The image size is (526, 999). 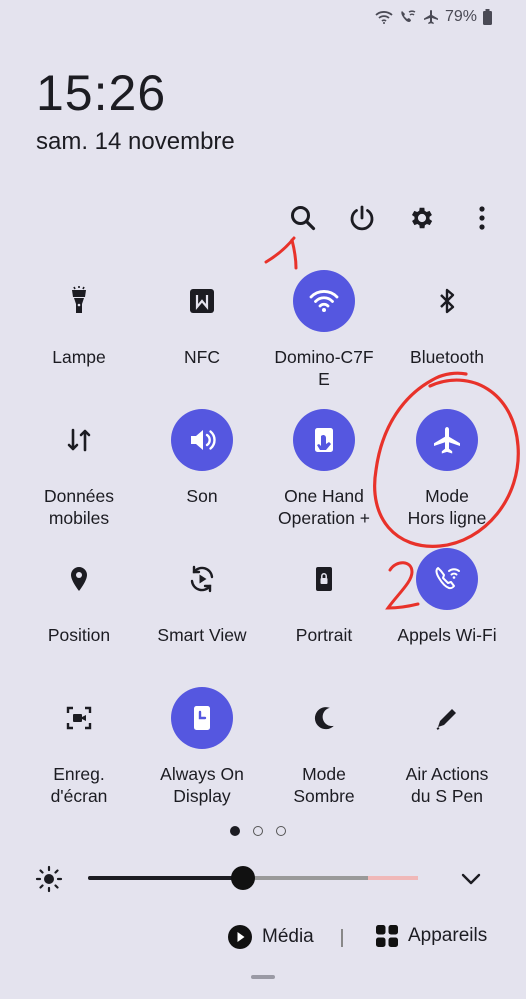 I want to click on bottom-separator, so click(x=342, y=938).